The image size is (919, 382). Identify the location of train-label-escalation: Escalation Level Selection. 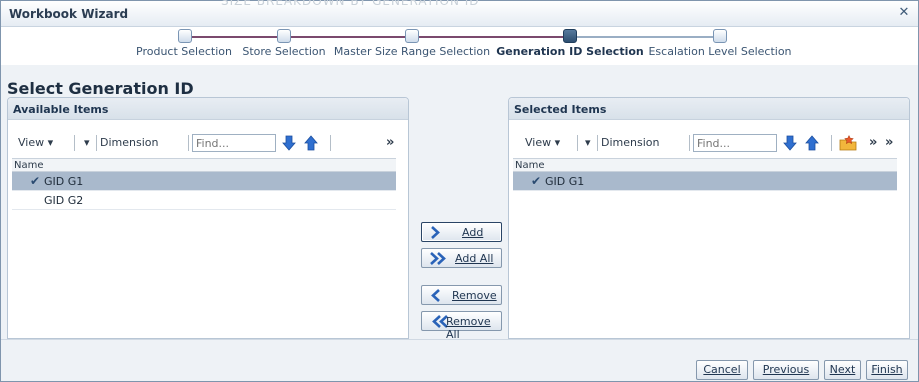
(720, 51).